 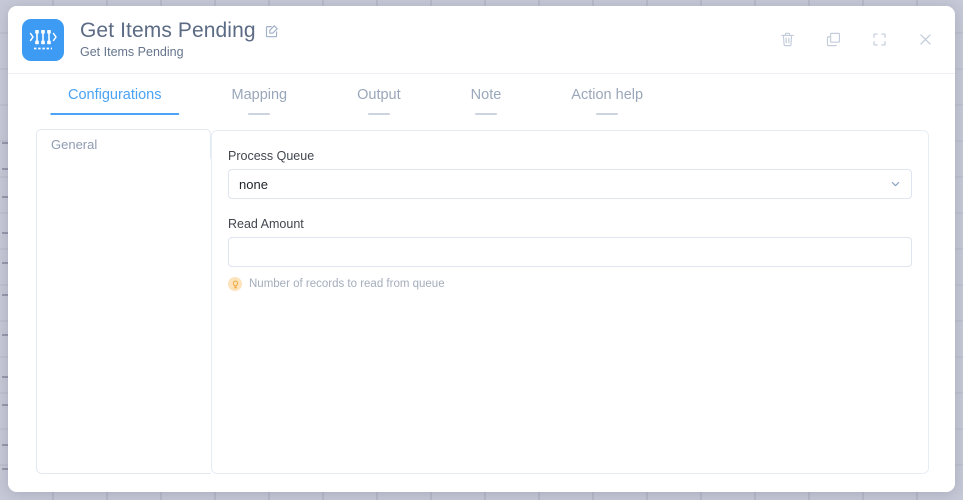 I want to click on tab-label: Output, so click(x=379, y=94).